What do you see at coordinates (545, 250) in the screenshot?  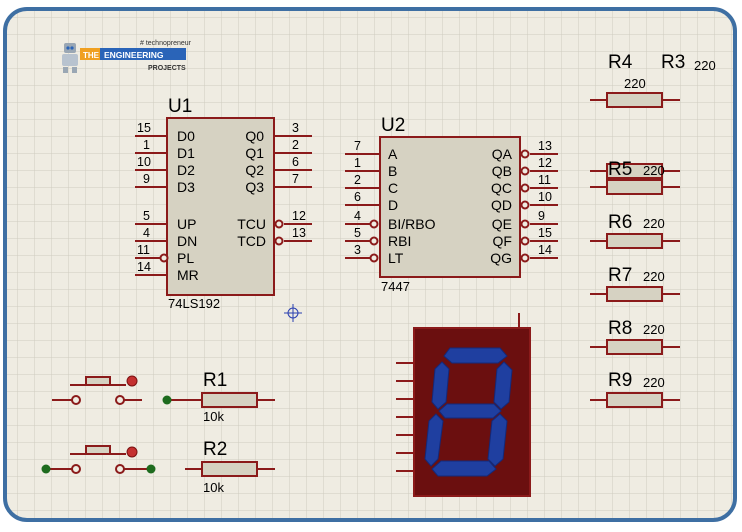 I see `u2-pin-num: 14` at bounding box center [545, 250].